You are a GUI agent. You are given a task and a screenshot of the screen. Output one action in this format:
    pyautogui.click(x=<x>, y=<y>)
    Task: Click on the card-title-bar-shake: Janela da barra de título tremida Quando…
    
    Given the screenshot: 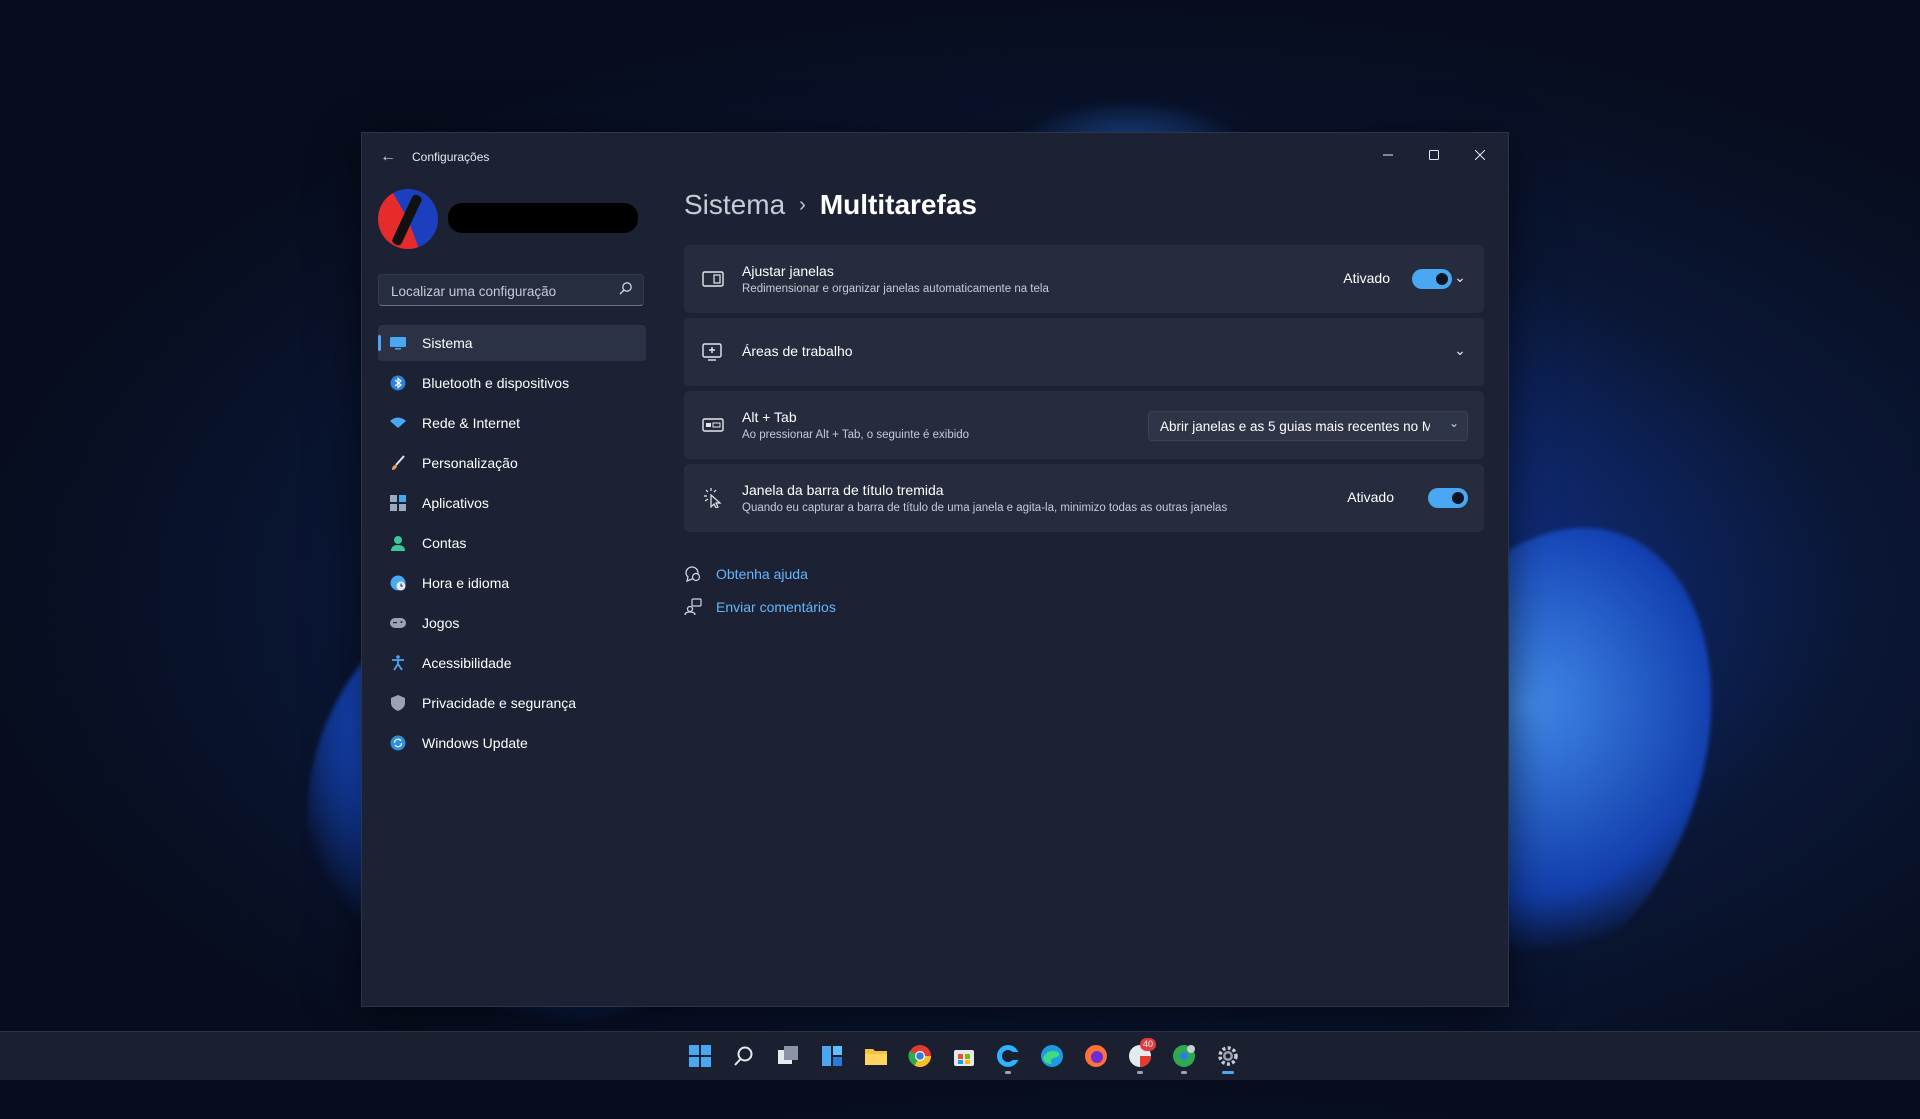 What is the action you would take?
    pyautogui.click(x=1084, y=498)
    